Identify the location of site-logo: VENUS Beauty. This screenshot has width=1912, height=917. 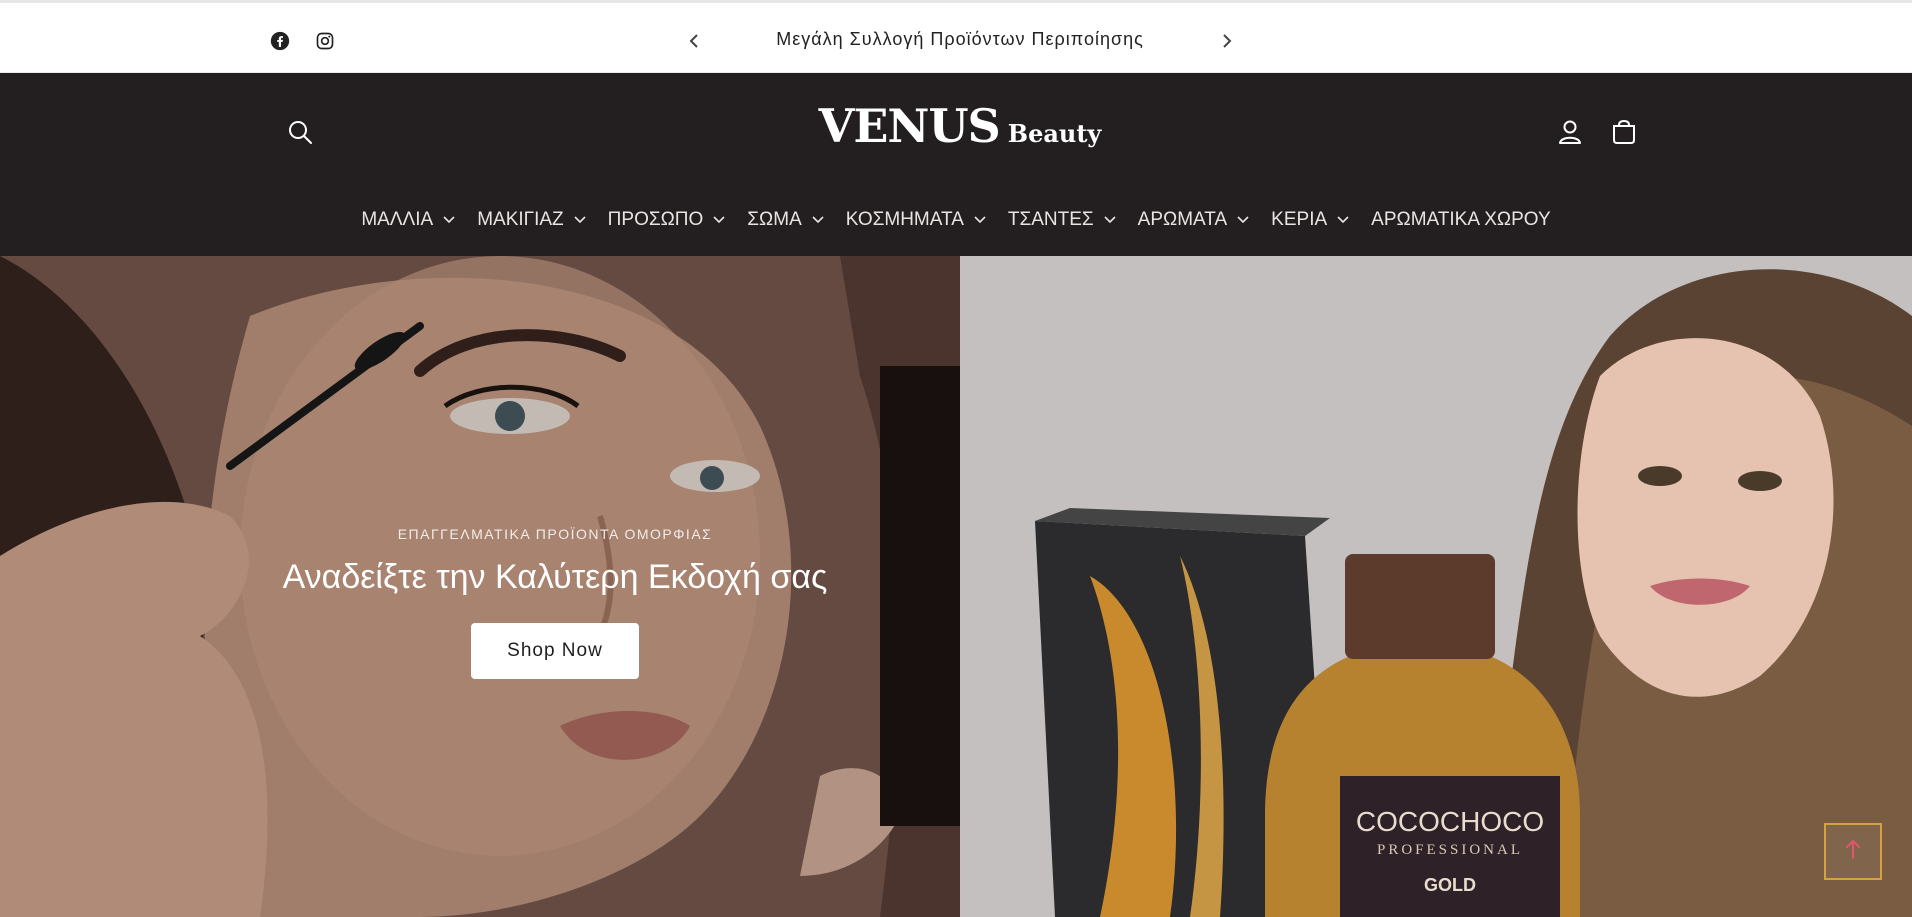
(960, 129).